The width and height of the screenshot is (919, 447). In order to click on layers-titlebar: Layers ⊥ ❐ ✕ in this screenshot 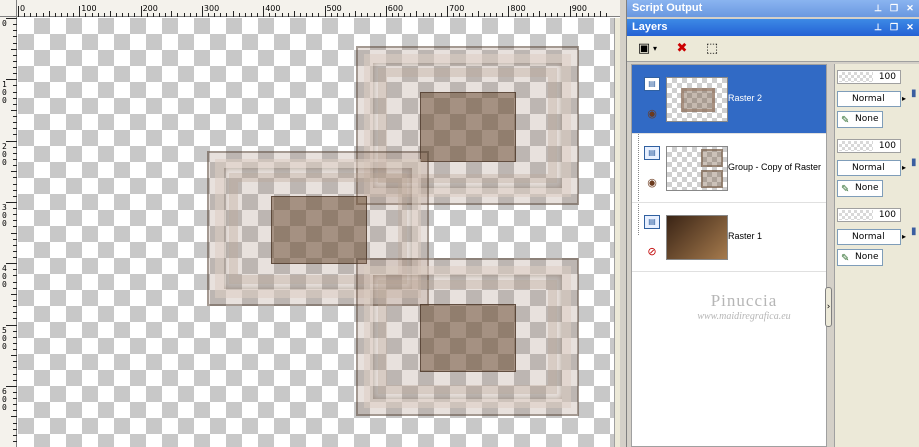, I will do `click(773, 27)`.